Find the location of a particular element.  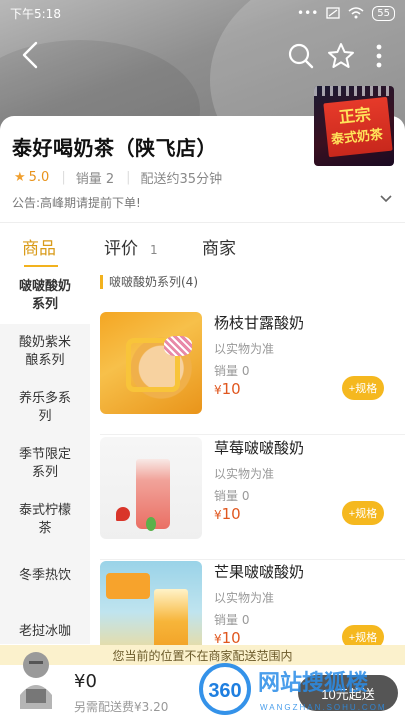

storefront-sign: 正宗 泰式奶茶 is located at coordinates (358, 127).